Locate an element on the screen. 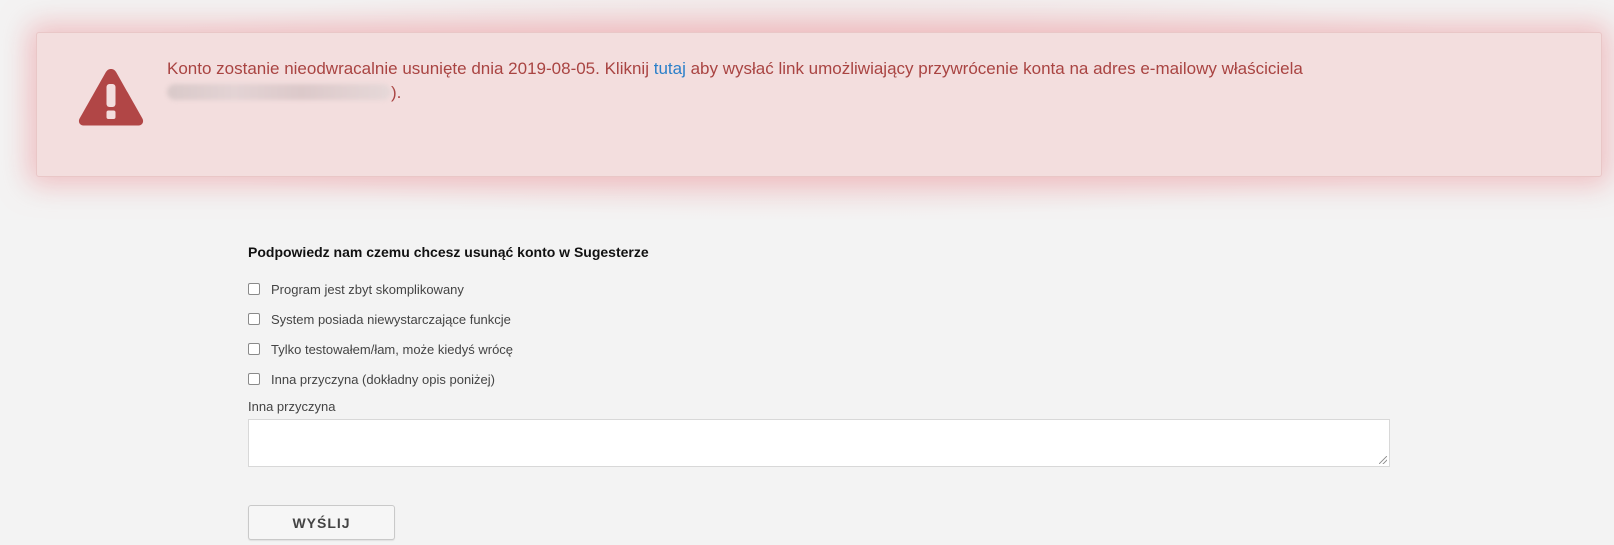 The height and width of the screenshot is (545, 1614). reason-checkbox-insufficient-features is located at coordinates (254, 319).